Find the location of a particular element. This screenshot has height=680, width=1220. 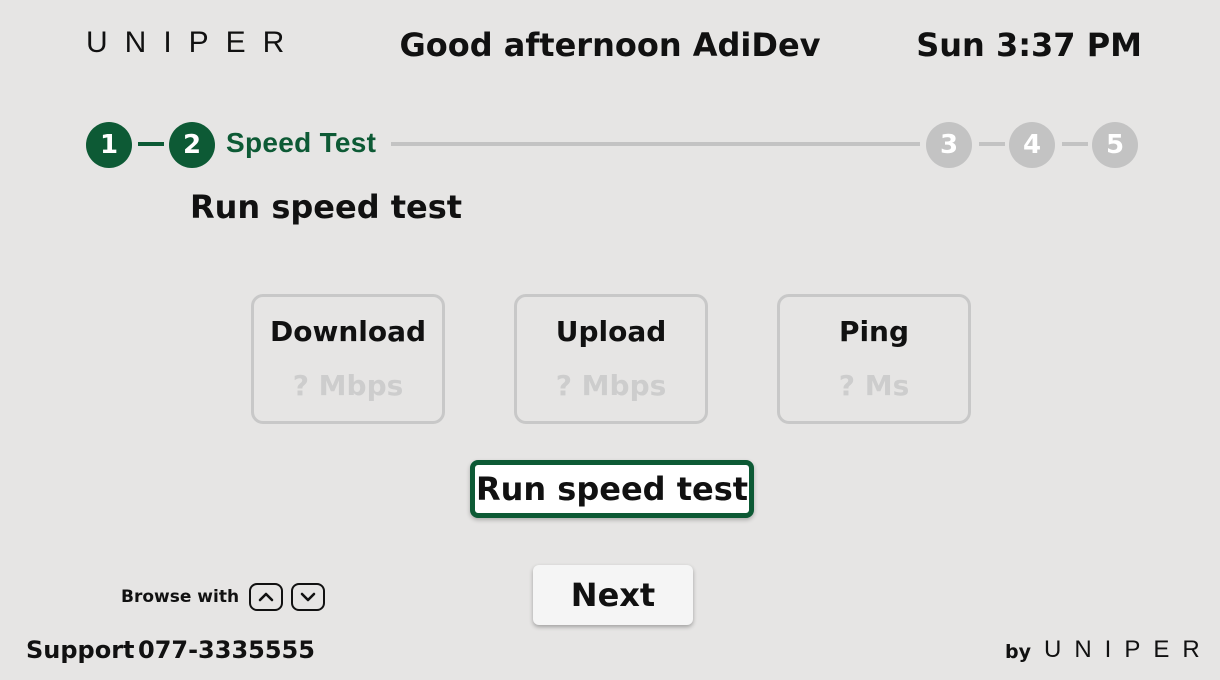

section-title: Run speed test is located at coordinates (326, 207).